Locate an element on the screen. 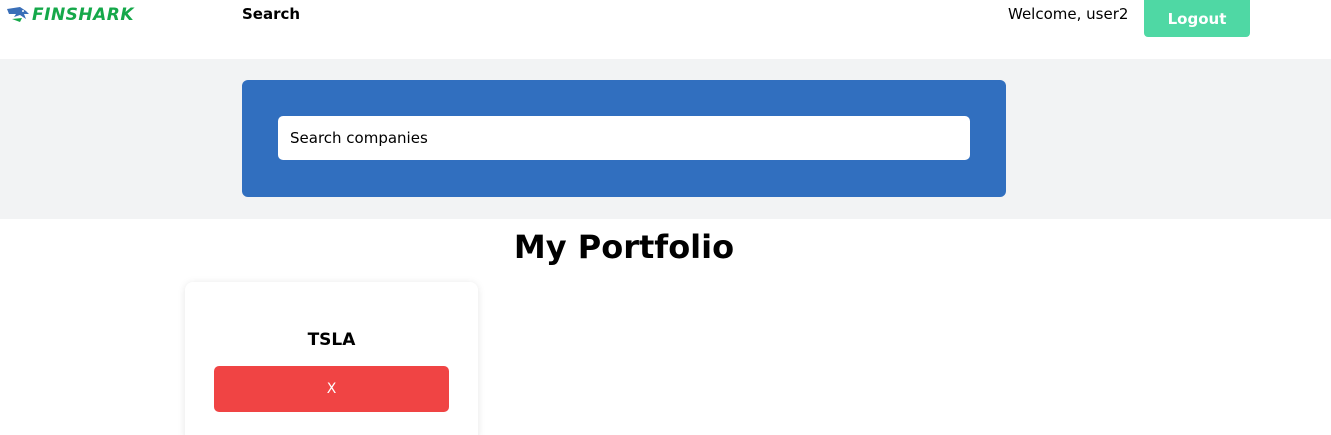 Image resolution: width=1331 pixels, height=435 pixels. remove-portfolio-button: X is located at coordinates (331, 389).